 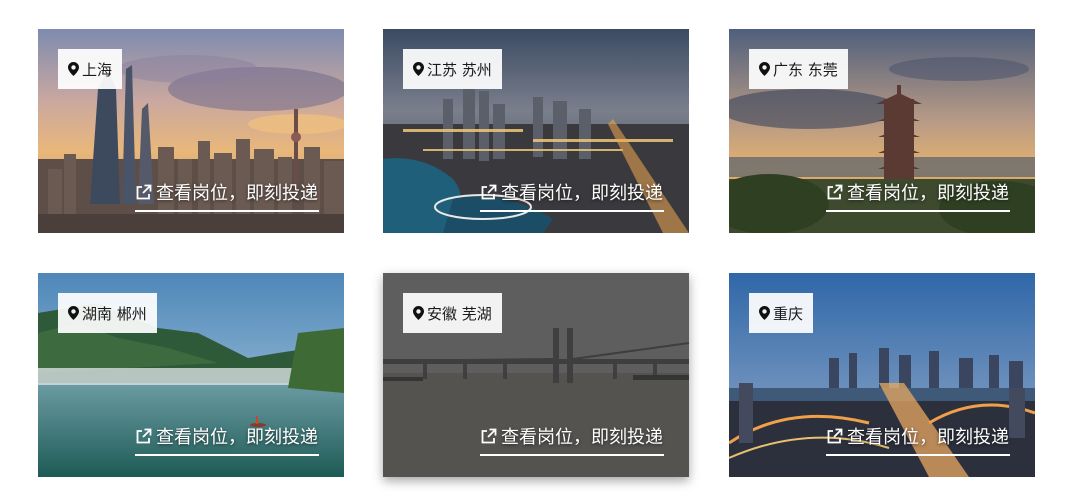 What do you see at coordinates (805, 69) in the screenshot?
I see `location-label: 广东 东莞` at bounding box center [805, 69].